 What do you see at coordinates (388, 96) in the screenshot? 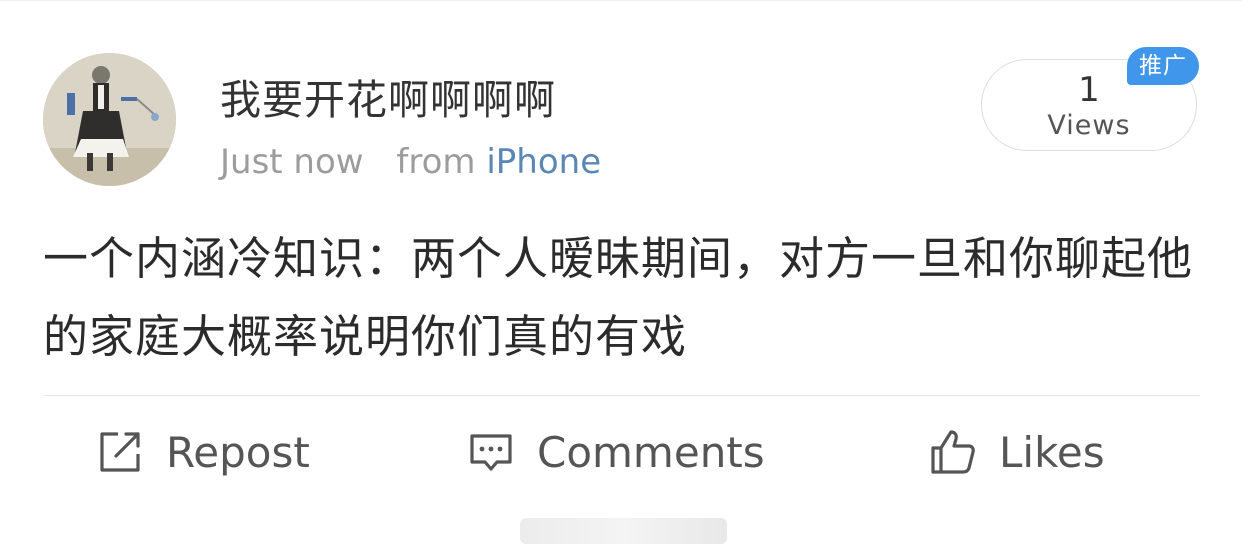
I see `username: 我要开花啊啊啊啊` at bounding box center [388, 96].